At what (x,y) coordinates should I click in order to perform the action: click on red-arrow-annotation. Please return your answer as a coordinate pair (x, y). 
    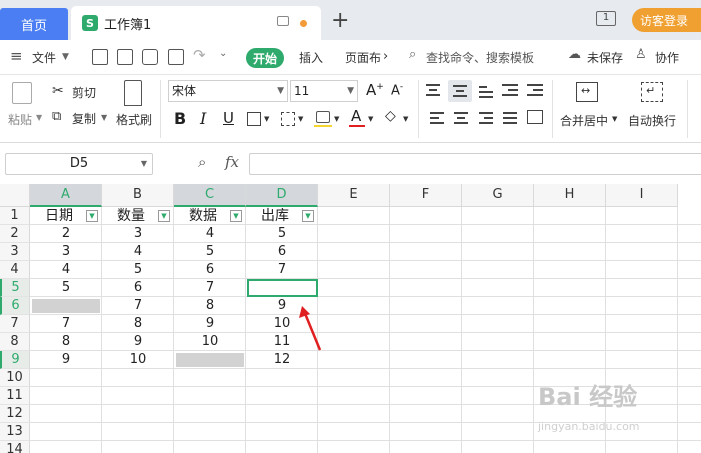
    Looking at the image, I should click on (310, 328).